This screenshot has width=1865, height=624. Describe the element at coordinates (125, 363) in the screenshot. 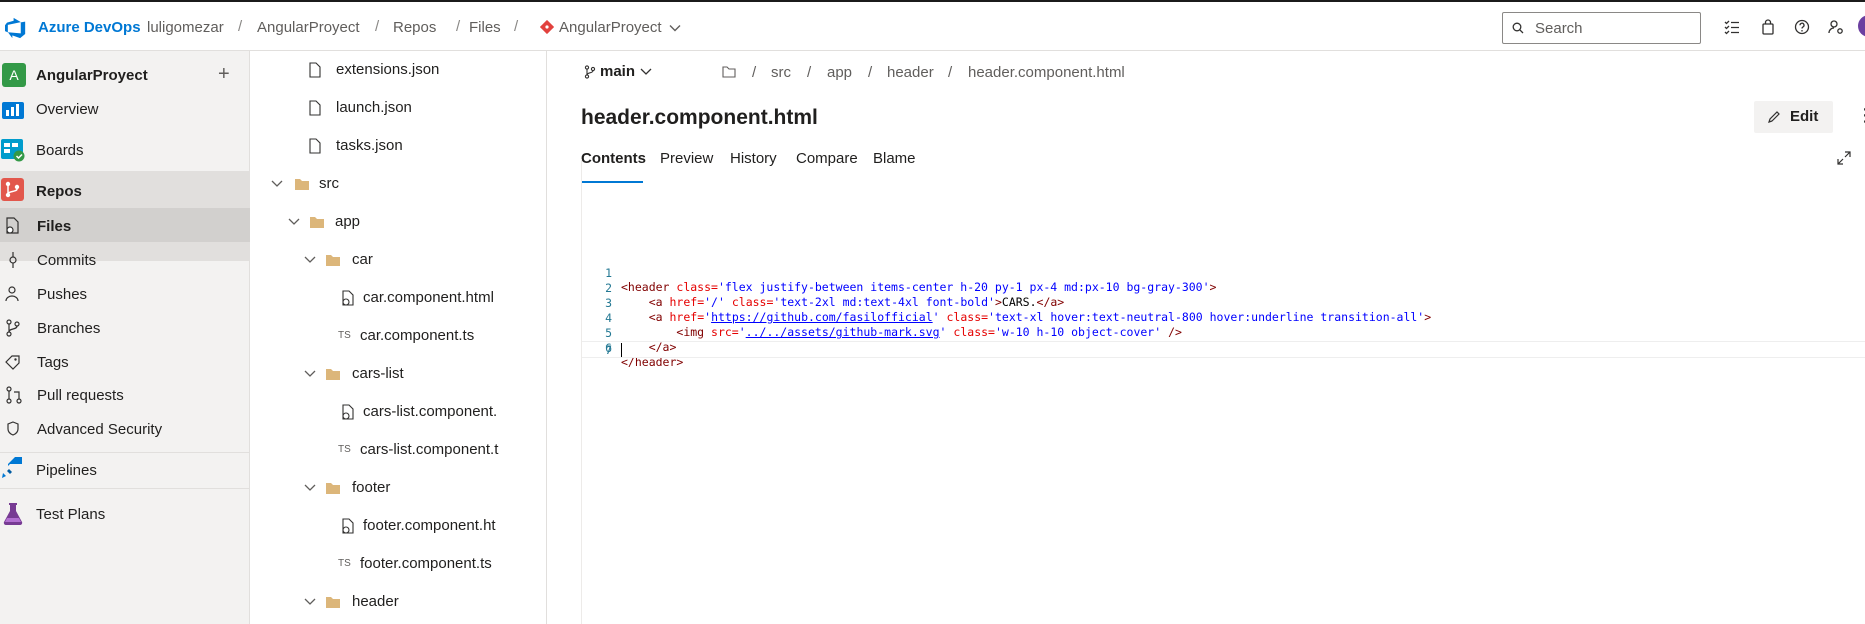

I see `nav-item-tags: Tags` at that location.